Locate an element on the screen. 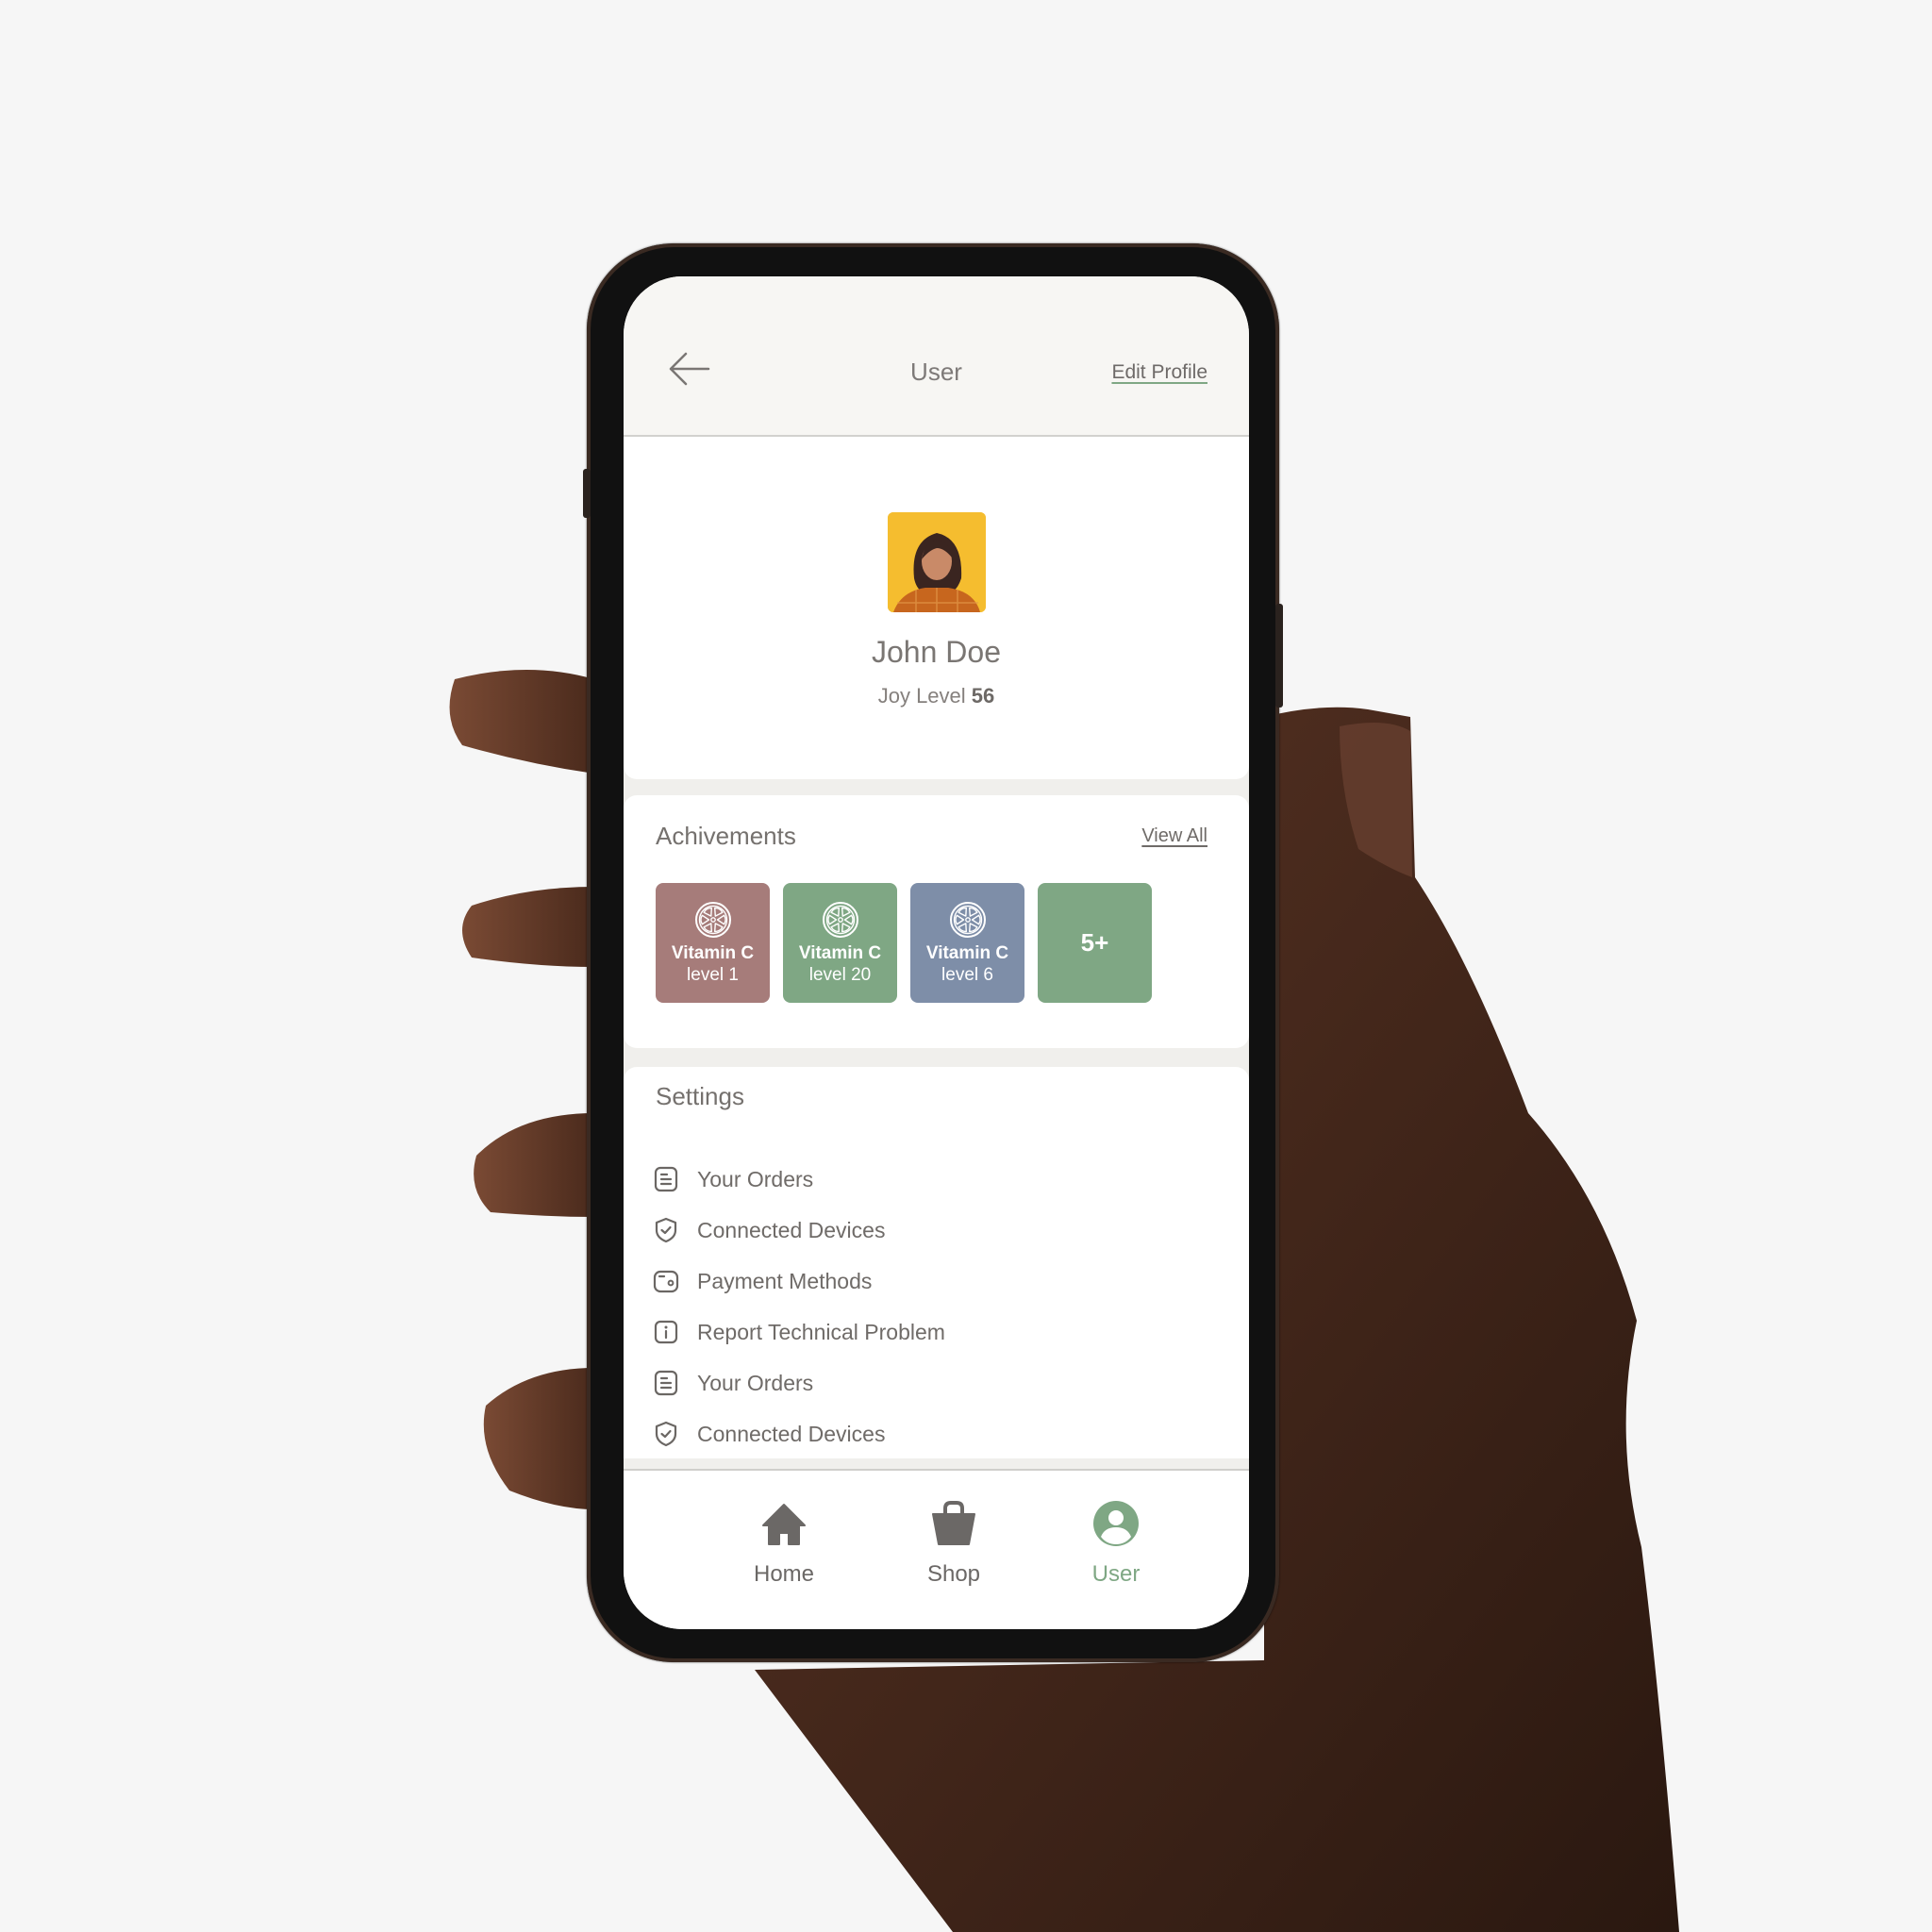 The height and width of the screenshot is (1932, 1932). joy-level: Joy Level 56 is located at coordinates (937, 696).